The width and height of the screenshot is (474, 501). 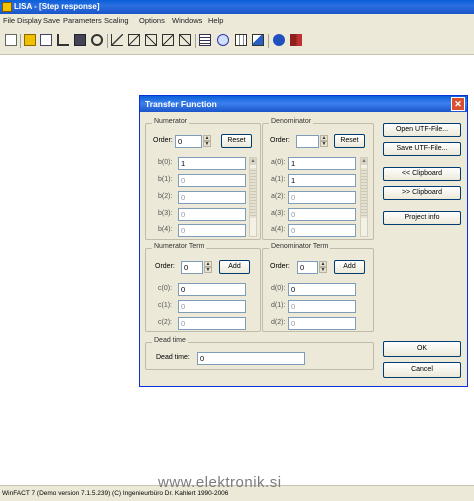 I want to click on graph-icon, so click(x=63, y=40).